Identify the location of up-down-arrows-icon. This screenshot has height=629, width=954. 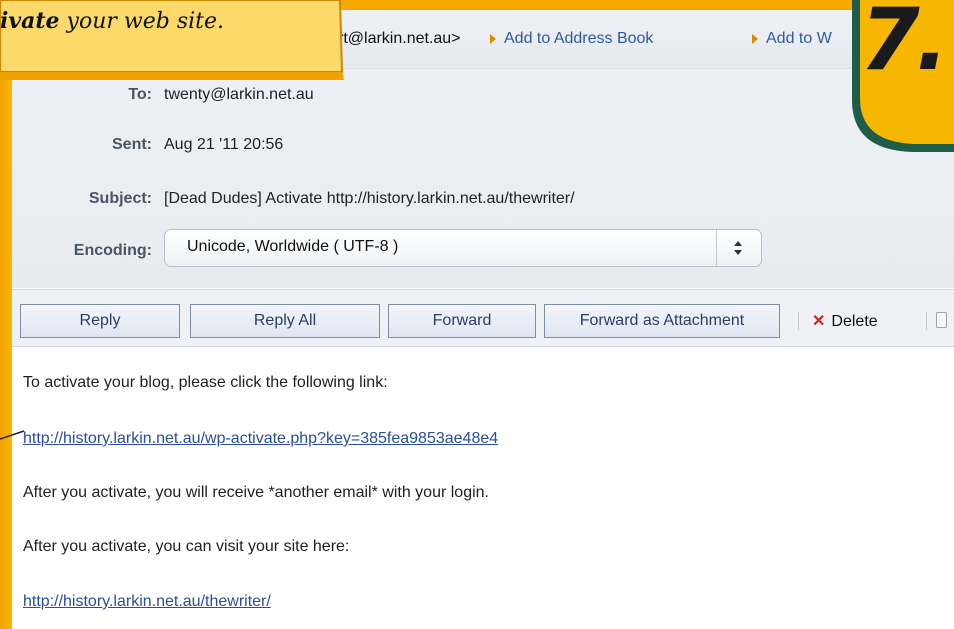
(738, 248).